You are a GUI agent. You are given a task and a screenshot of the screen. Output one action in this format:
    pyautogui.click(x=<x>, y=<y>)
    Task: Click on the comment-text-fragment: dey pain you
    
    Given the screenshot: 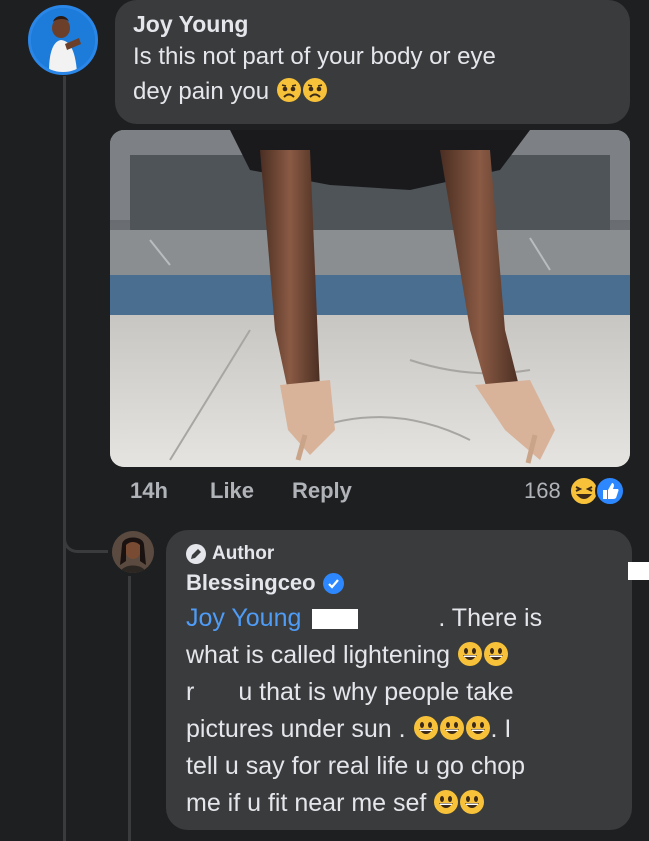 What is the action you would take?
    pyautogui.click(x=201, y=91)
    